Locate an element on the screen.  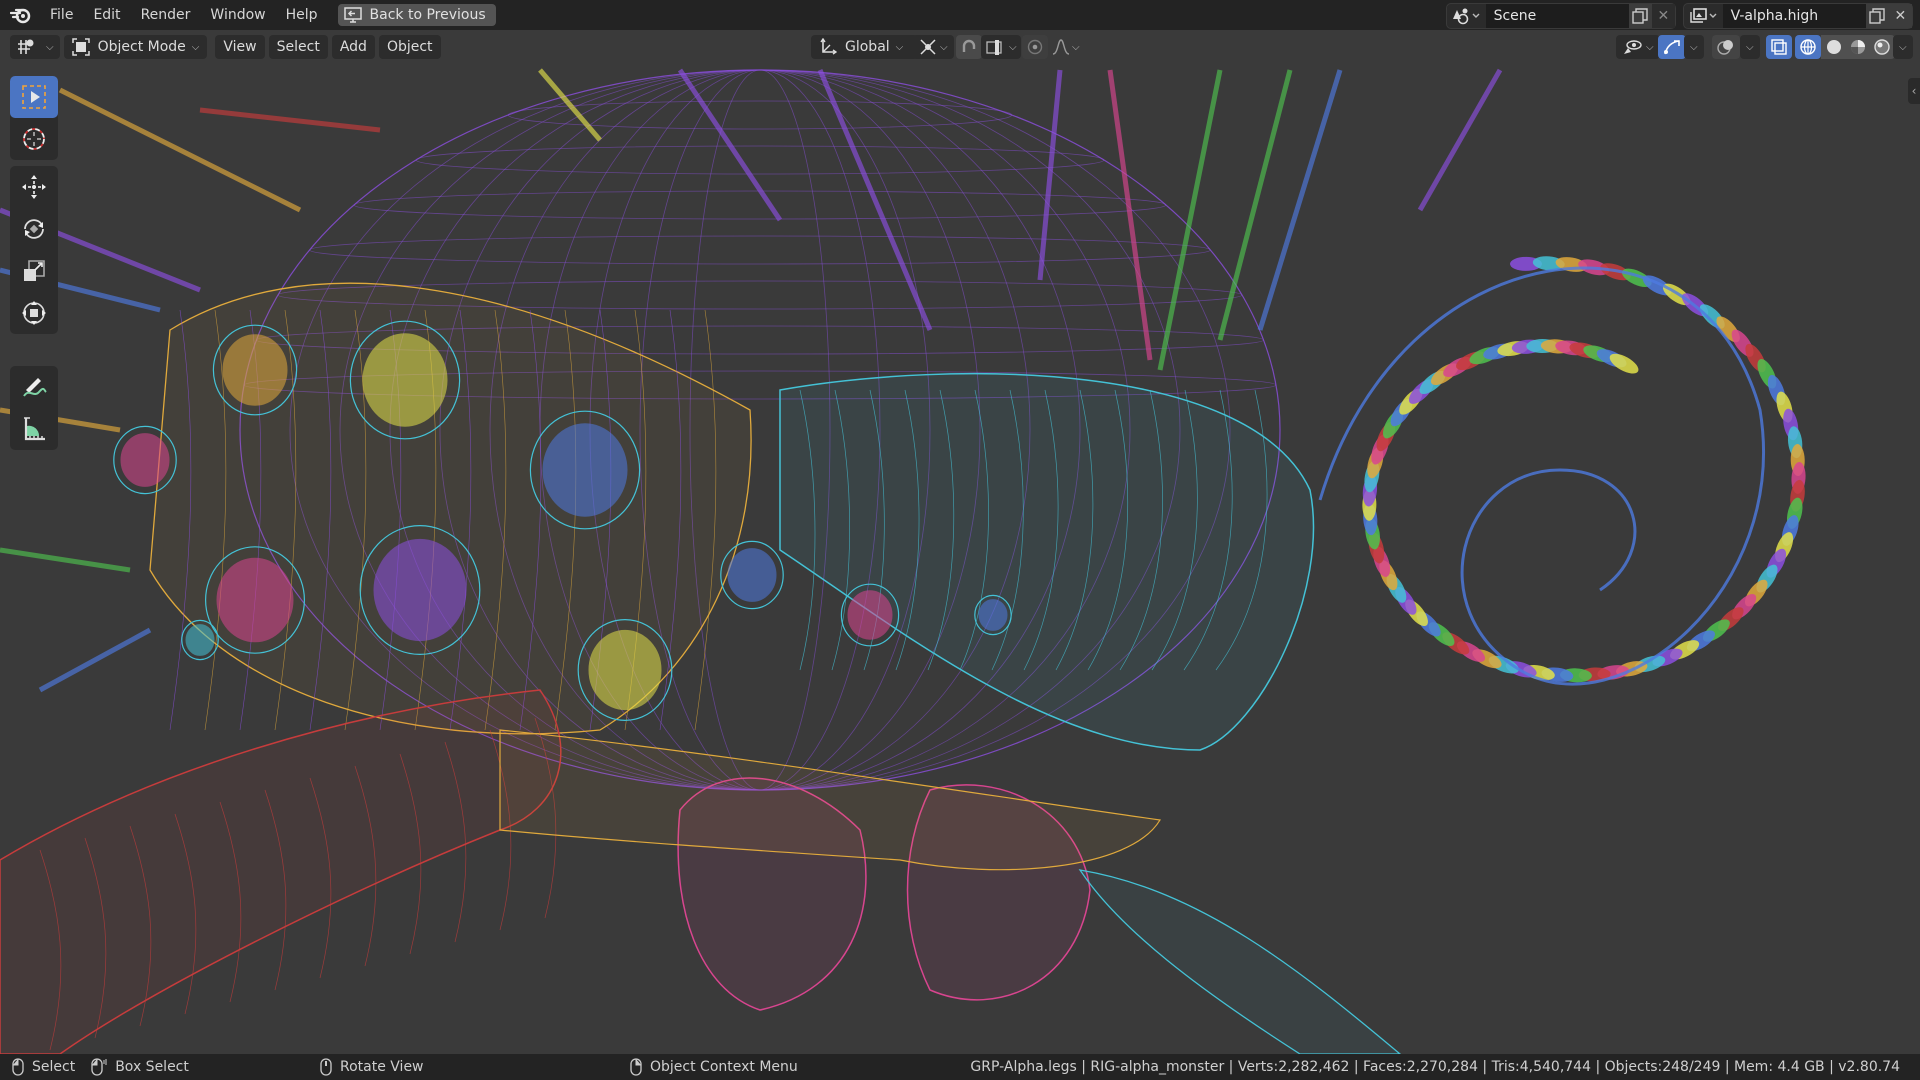
cursor-icon is located at coordinates (34, 139).